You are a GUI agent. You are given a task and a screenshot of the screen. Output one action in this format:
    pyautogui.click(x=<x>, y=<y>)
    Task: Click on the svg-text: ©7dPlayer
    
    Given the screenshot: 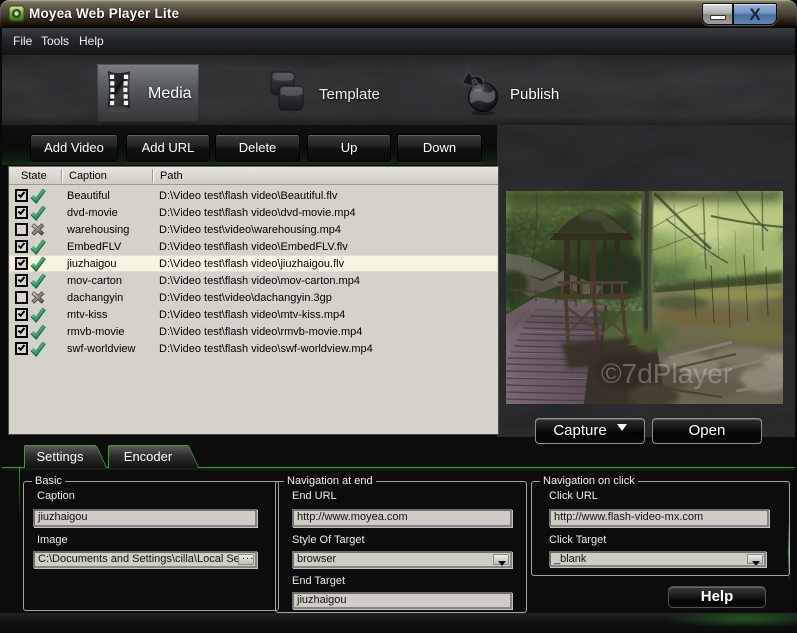 What is the action you would take?
    pyautogui.click(x=666, y=373)
    